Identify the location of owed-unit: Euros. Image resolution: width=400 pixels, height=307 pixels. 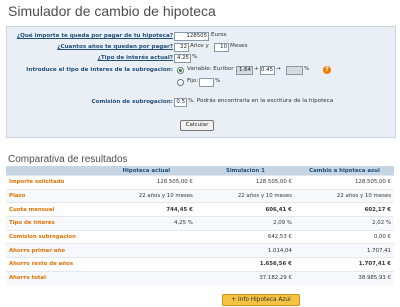
(219, 35).